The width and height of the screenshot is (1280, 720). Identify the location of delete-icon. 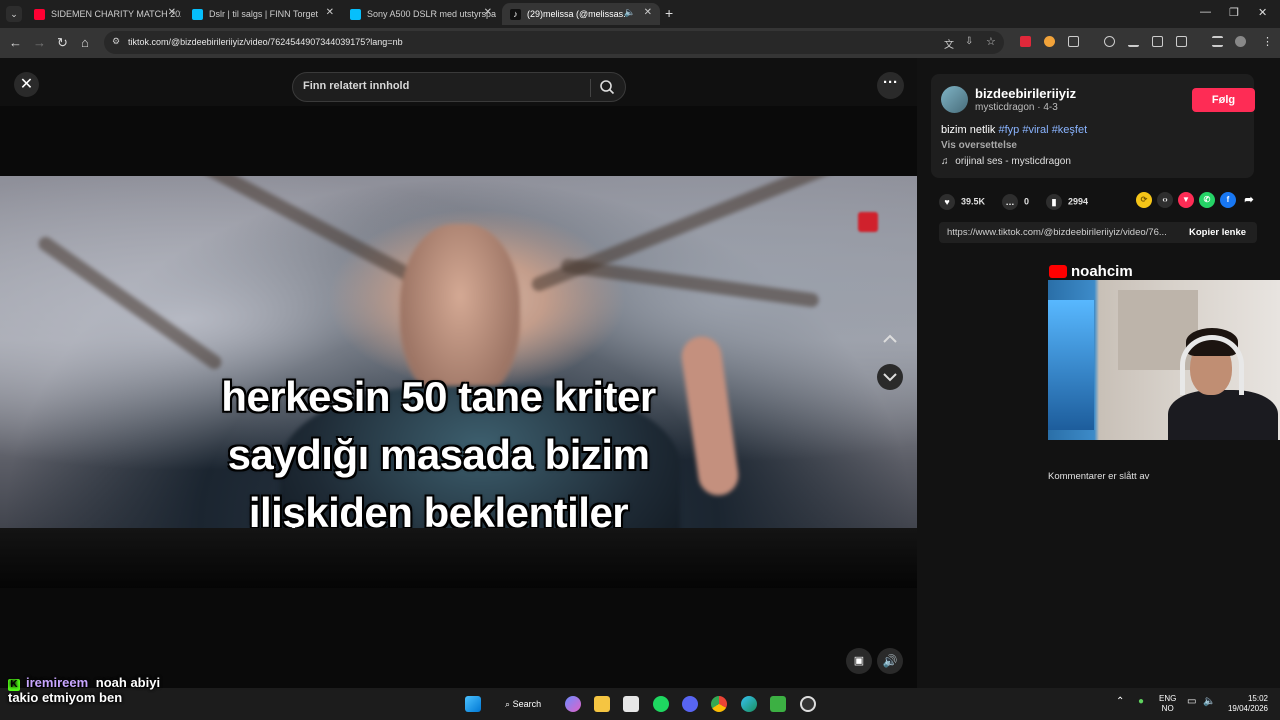
(1157, 41).